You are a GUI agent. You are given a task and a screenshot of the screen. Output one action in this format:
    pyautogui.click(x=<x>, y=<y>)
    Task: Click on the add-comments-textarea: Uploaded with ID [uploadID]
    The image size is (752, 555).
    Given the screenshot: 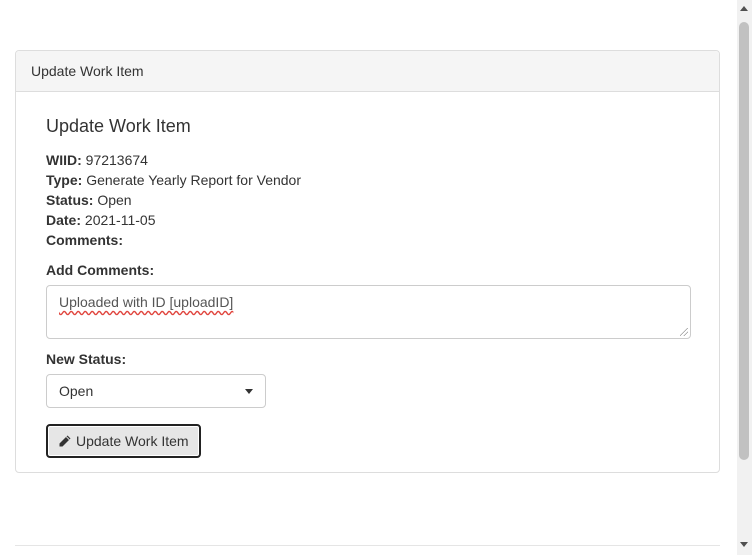 What is the action you would take?
    pyautogui.click(x=368, y=312)
    